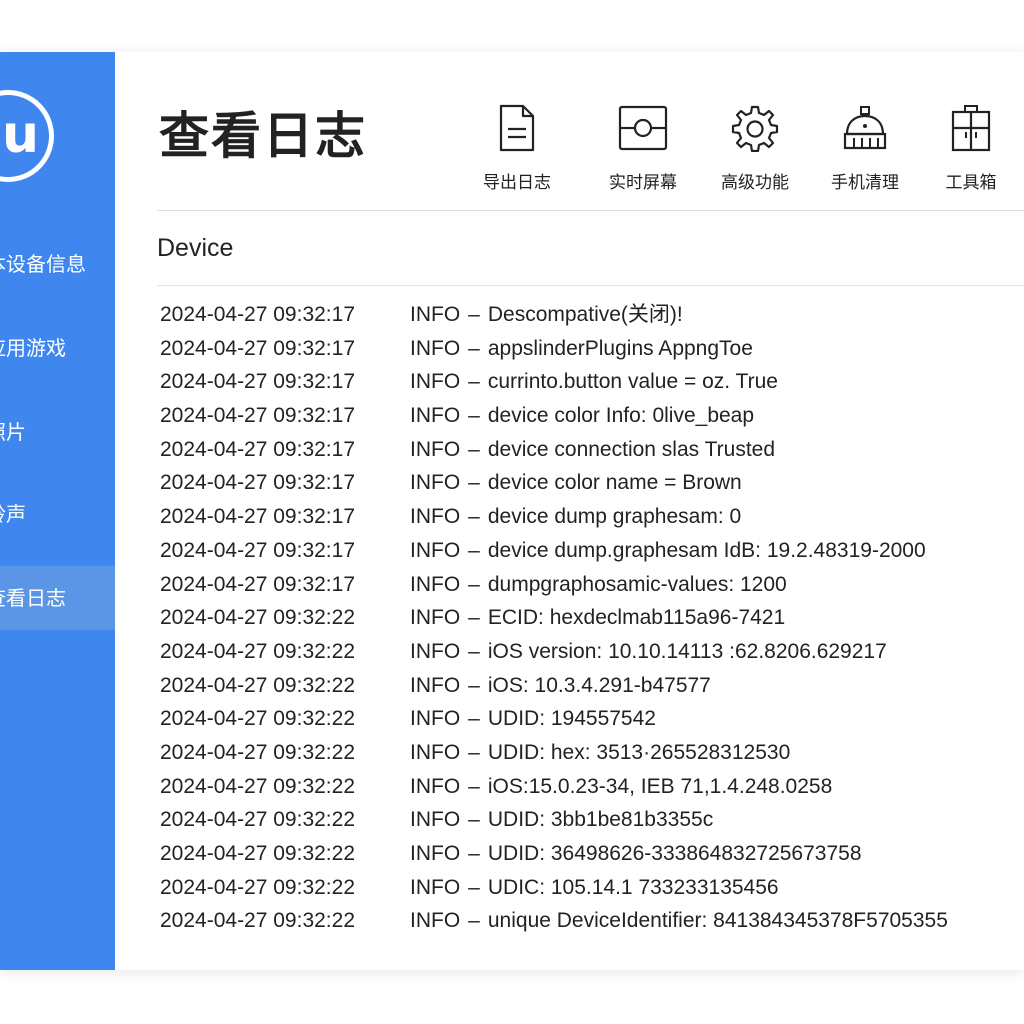  What do you see at coordinates (43, 264) in the screenshot?
I see `sidebar-item-label: 本设备信息` at bounding box center [43, 264].